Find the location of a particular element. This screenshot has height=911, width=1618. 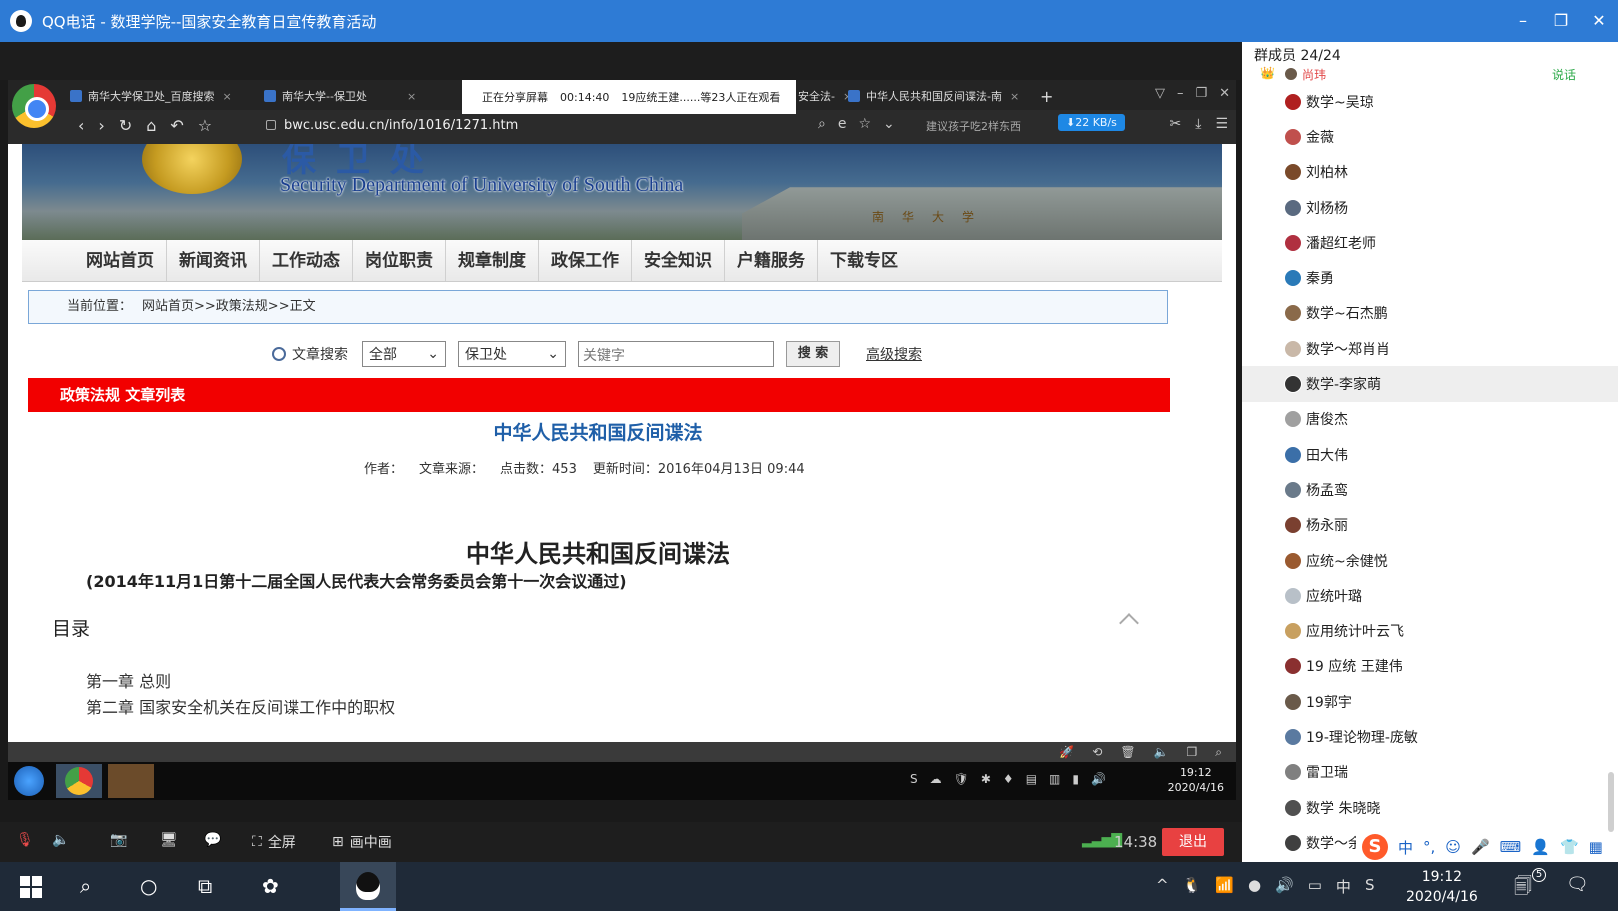

member-item: 19郭宇 is located at coordinates (1430, 701).